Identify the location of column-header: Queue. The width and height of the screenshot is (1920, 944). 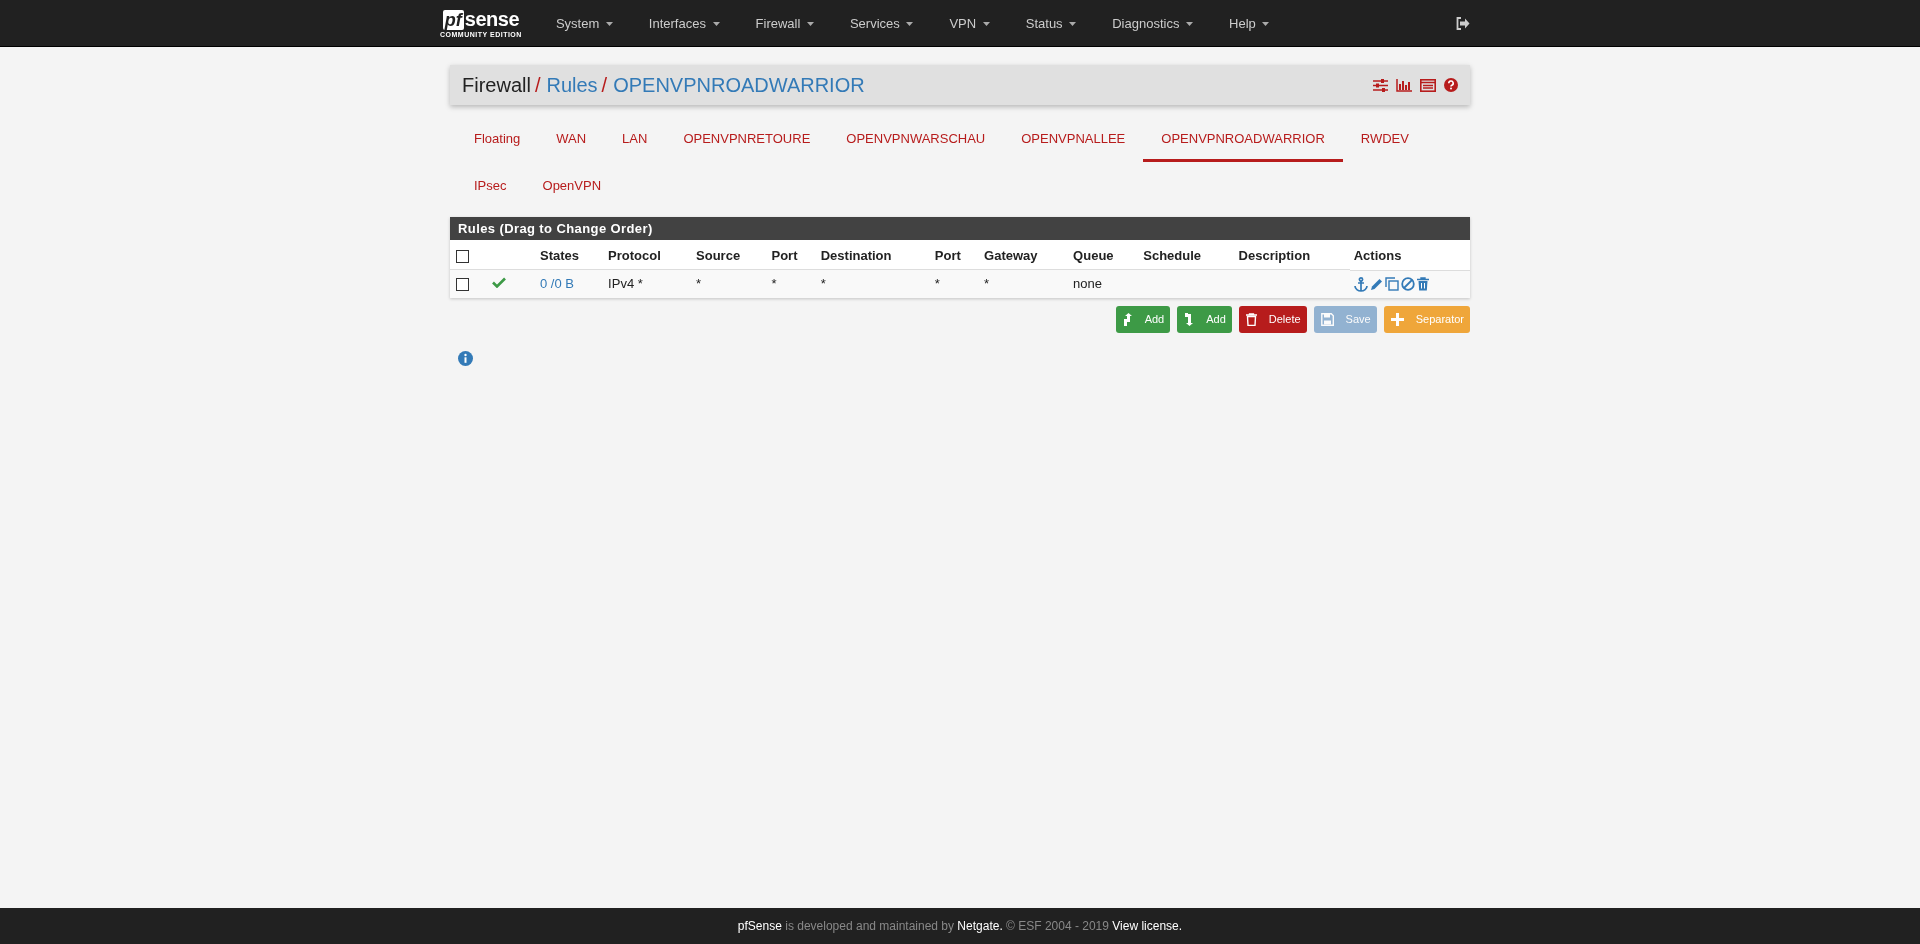
(1104, 255).